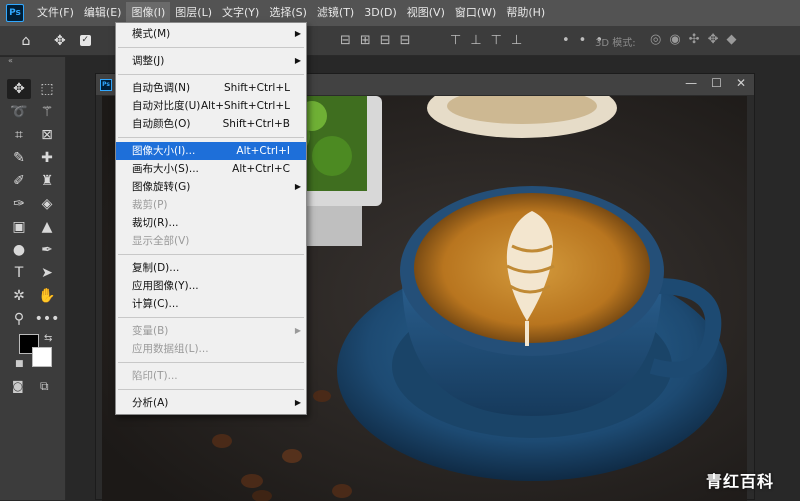 The image size is (800, 501). I want to click on menu-item-6: 滤镜(T), so click(335, 13).